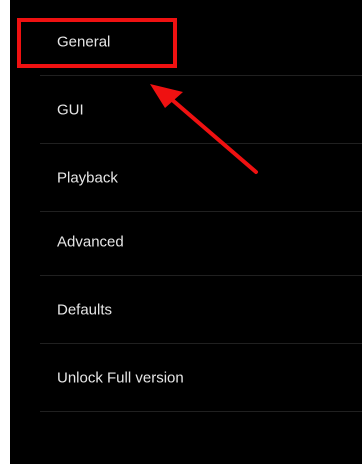 The height and width of the screenshot is (464, 362). What do you see at coordinates (186, 178) in the screenshot?
I see `menu-item-playback: Playback` at bounding box center [186, 178].